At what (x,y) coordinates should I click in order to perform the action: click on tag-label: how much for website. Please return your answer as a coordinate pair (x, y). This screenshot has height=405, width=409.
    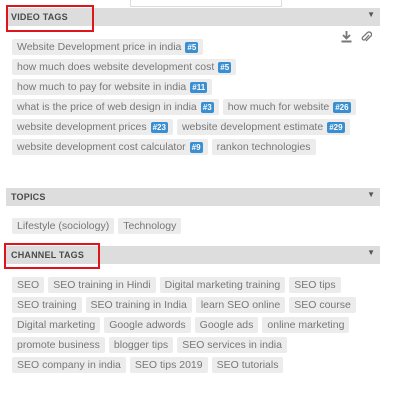
    Looking at the image, I should click on (278, 107).